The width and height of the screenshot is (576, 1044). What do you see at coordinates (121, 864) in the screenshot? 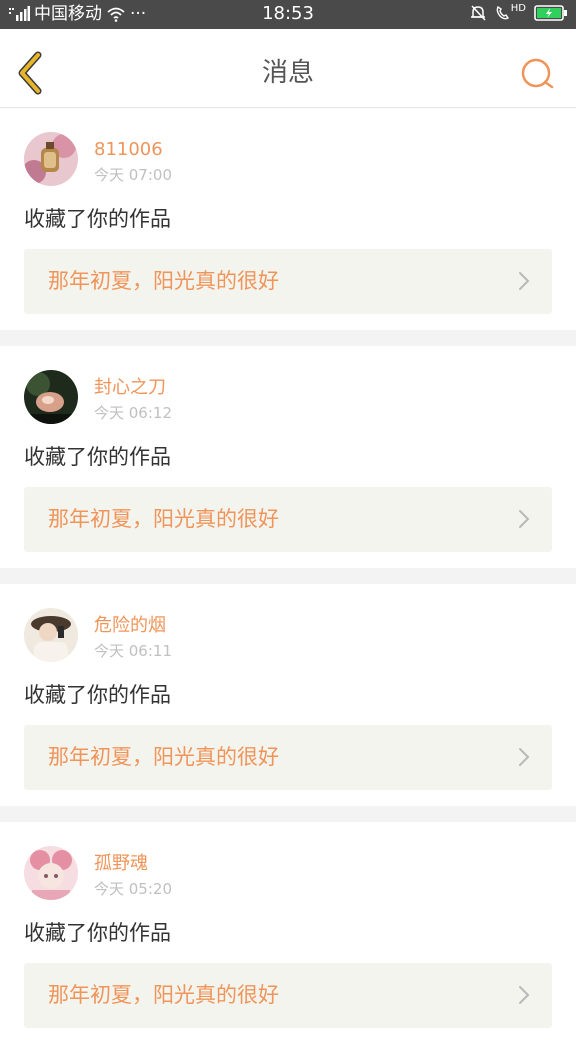
I see `username: 孤野魂` at bounding box center [121, 864].